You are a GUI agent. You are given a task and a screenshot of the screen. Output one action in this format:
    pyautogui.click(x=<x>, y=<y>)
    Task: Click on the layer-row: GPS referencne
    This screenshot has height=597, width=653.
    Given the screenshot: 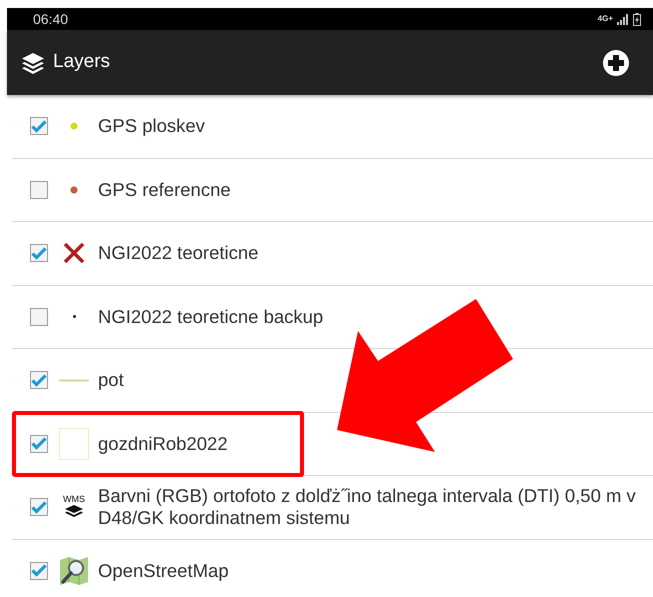 What is the action you would take?
    pyautogui.click(x=332, y=190)
    